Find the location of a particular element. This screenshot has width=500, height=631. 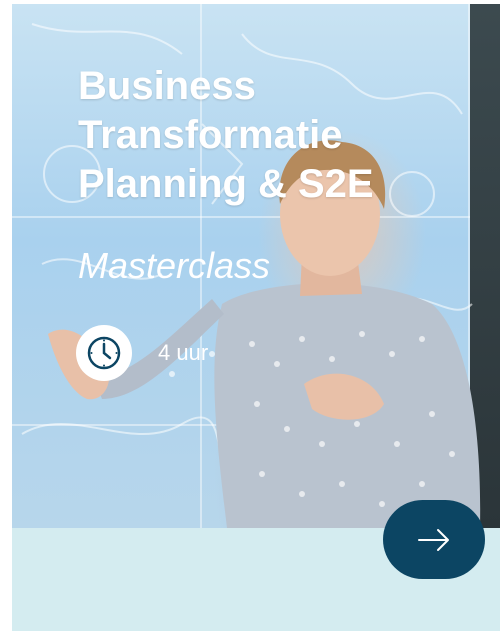

course-title-line: Planning & S2E is located at coordinates (226, 184).